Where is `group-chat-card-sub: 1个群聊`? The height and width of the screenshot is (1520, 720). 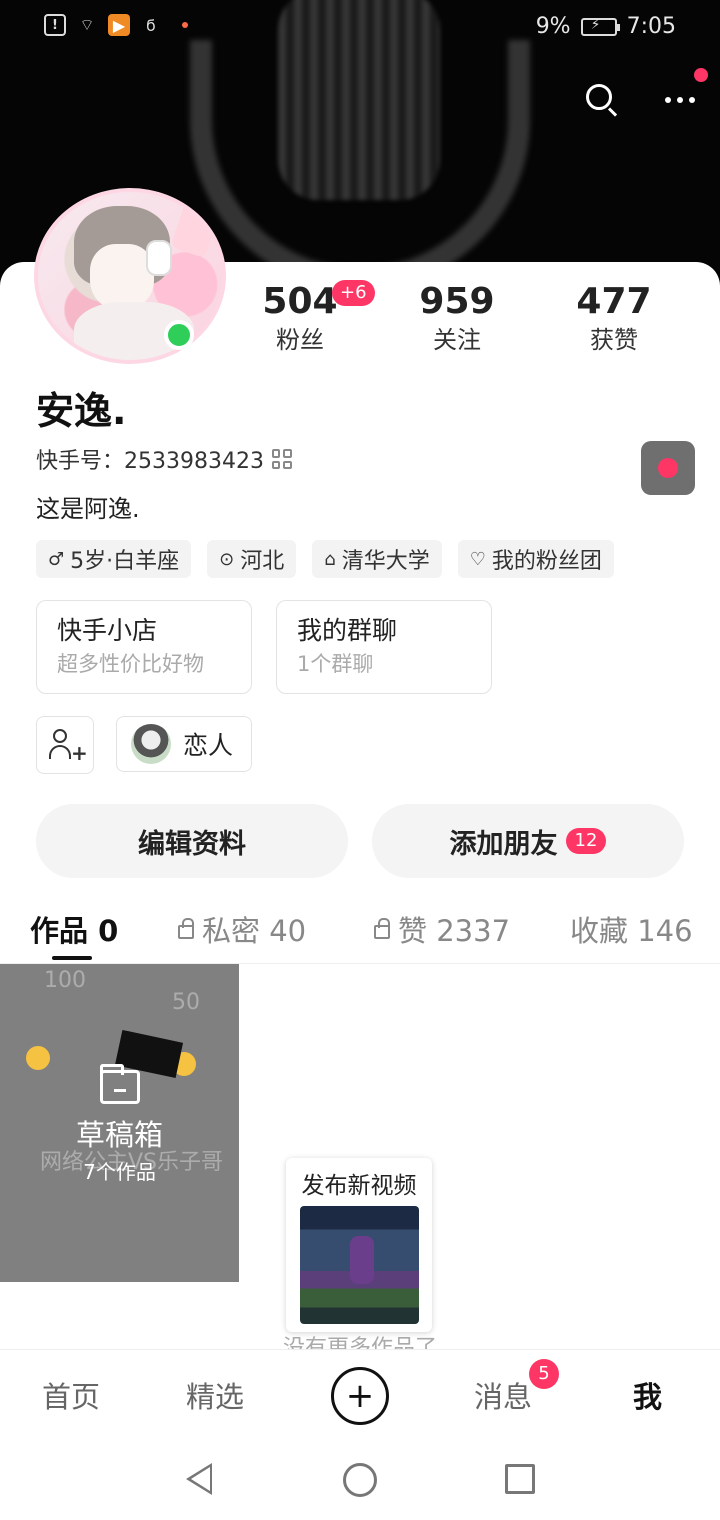 group-chat-card-sub: 1个群聊 is located at coordinates (335, 664).